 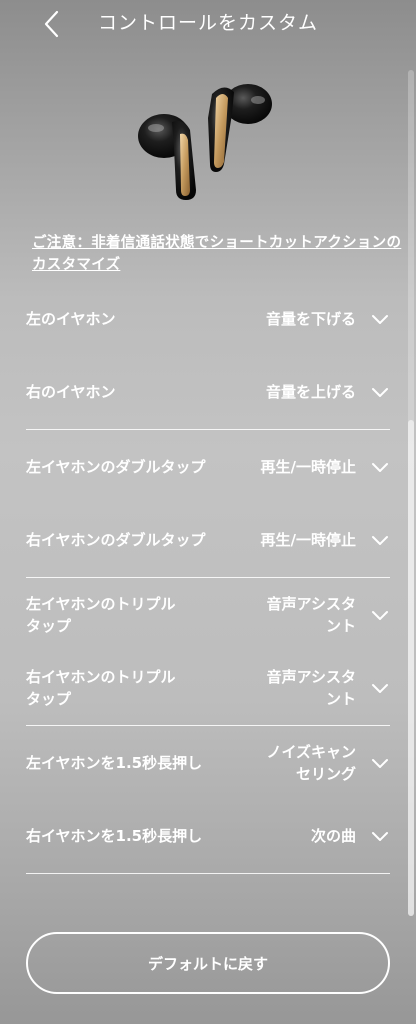 I want to click on setting-label: 右のイヤホン, so click(x=71, y=392).